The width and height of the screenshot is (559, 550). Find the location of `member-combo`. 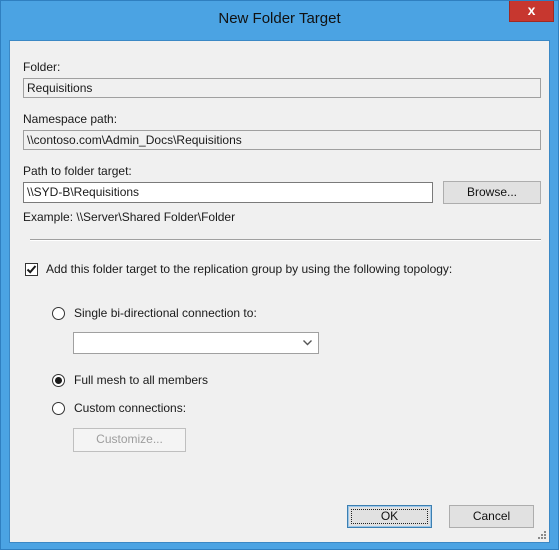

member-combo is located at coordinates (196, 343).